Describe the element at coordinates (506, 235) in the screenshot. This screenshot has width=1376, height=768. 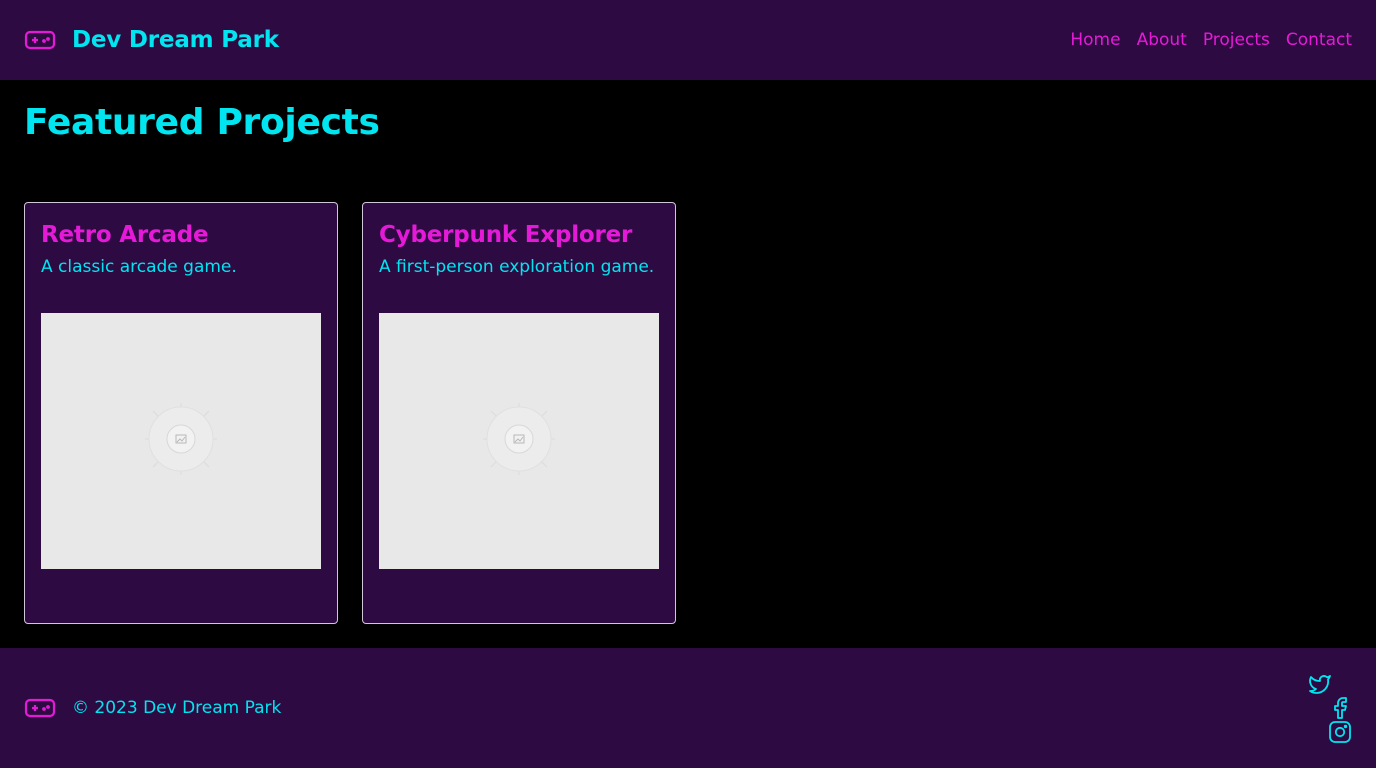
I see `project-title: Cyberpunk Explorer` at that location.